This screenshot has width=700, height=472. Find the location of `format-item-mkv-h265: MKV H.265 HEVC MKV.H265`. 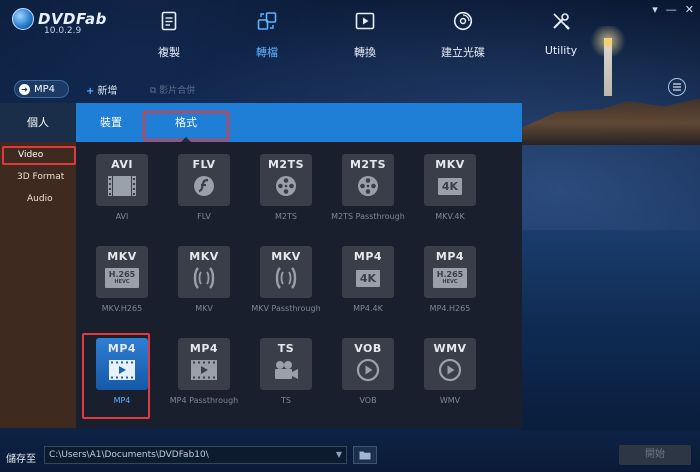

format-item-mkv-h265: MKV H.265 HEVC MKV.H265 is located at coordinates (122, 287).